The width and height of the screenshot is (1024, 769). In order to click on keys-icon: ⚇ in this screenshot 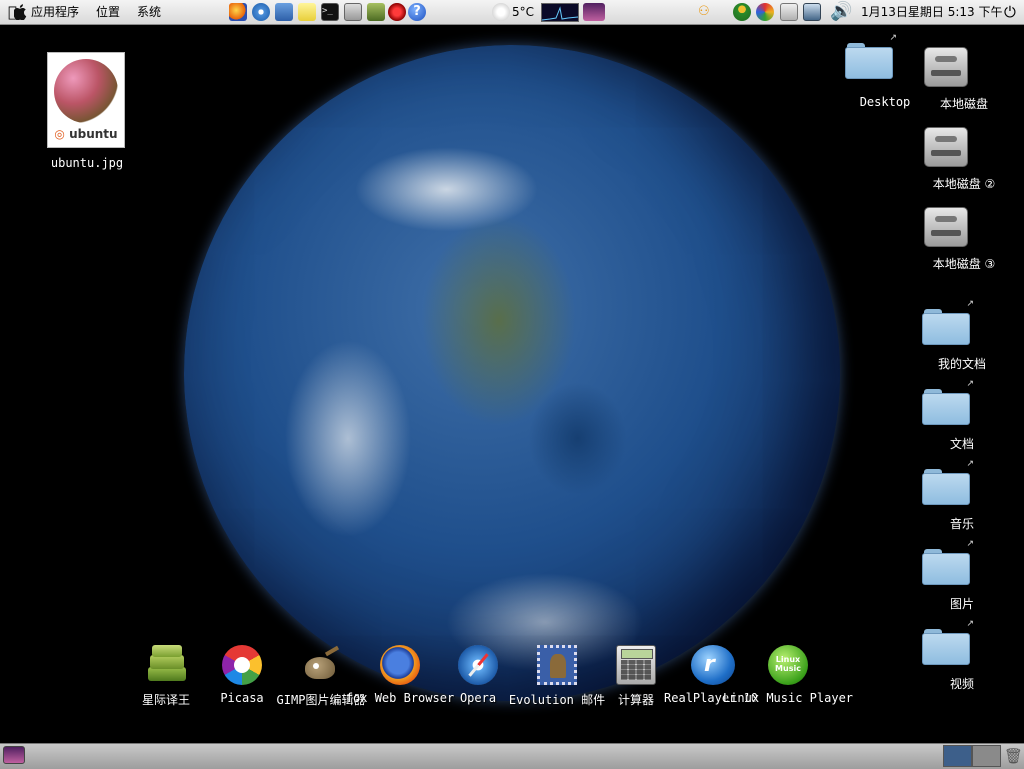, I will do `click(707, 12)`.